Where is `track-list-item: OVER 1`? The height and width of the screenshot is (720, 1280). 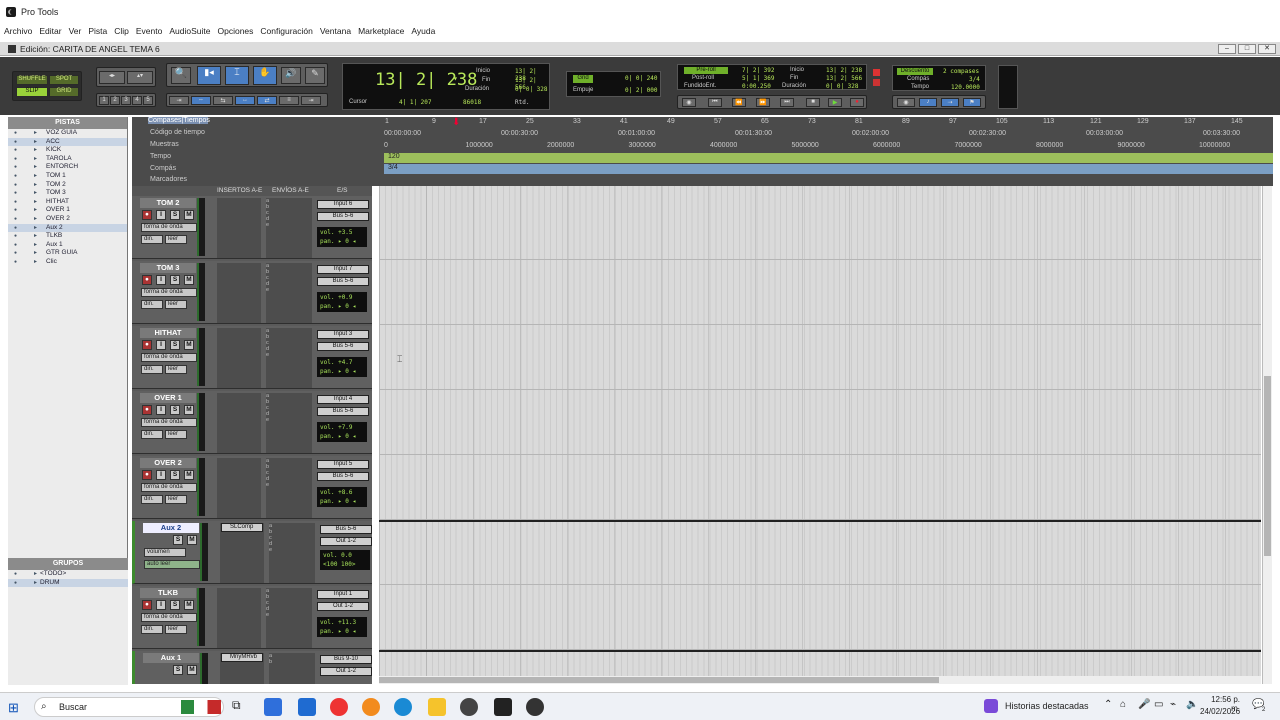 track-list-item: OVER 1 is located at coordinates (67, 210).